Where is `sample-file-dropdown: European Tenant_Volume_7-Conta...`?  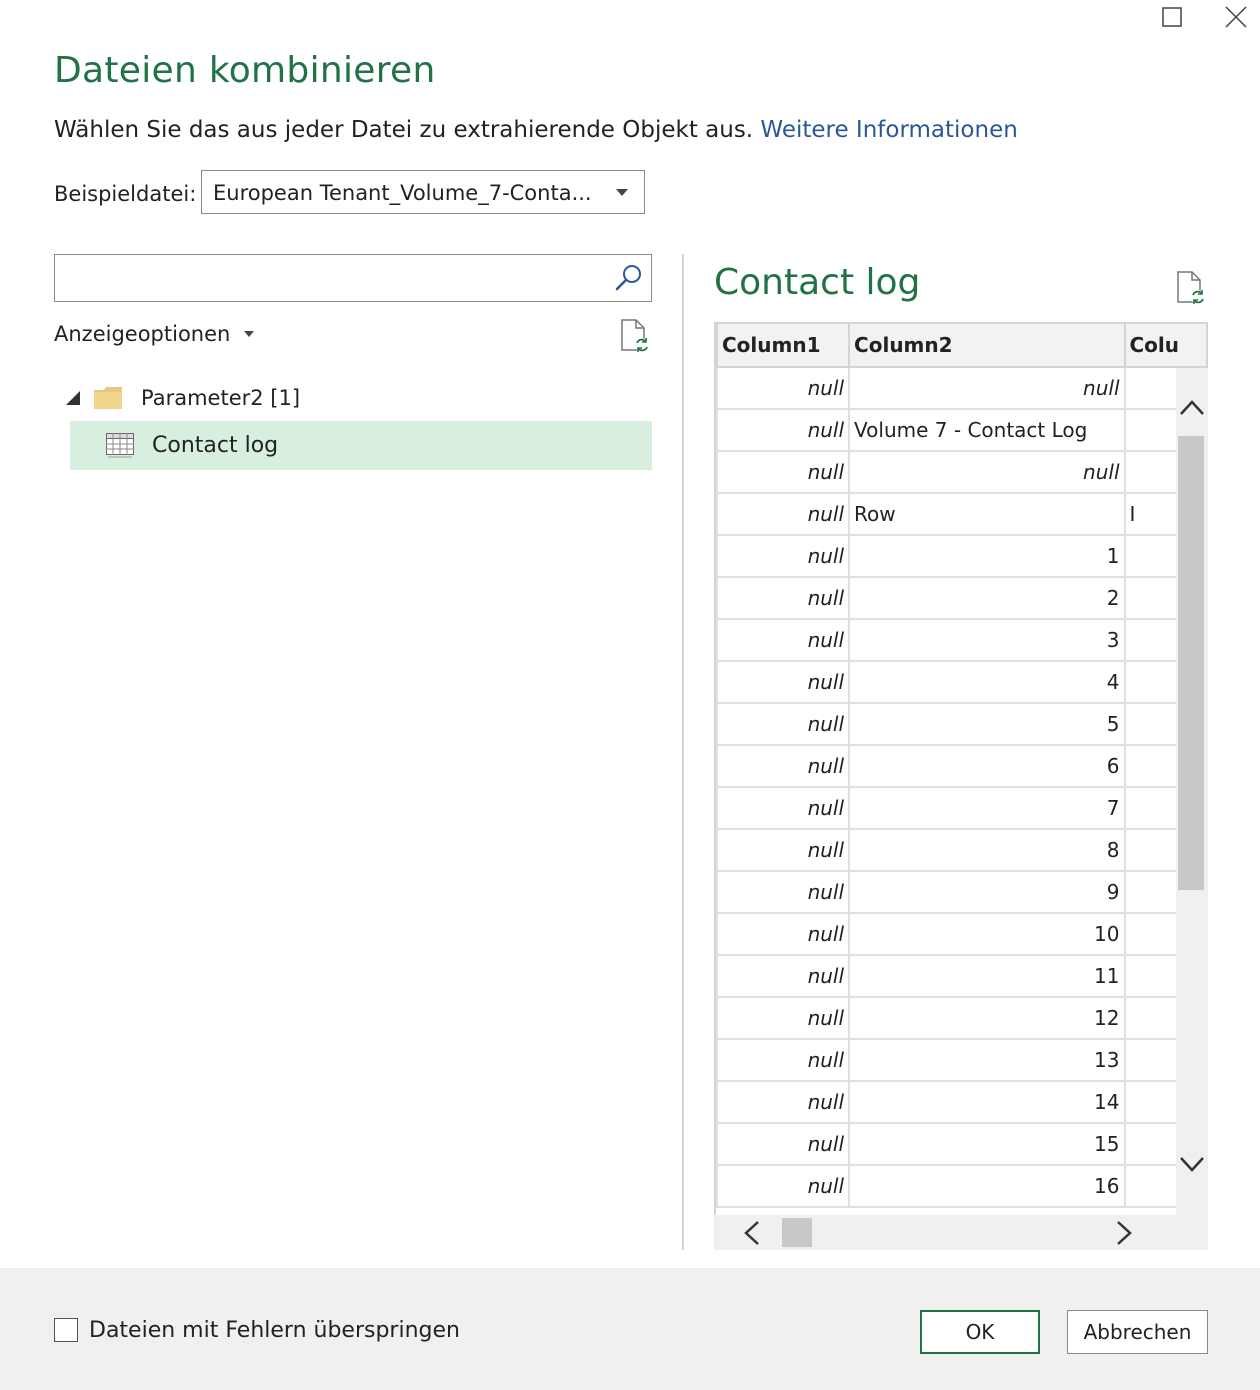 sample-file-dropdown: European Tenant_Volume_7-Conta... is located at coordinates (423, 192).